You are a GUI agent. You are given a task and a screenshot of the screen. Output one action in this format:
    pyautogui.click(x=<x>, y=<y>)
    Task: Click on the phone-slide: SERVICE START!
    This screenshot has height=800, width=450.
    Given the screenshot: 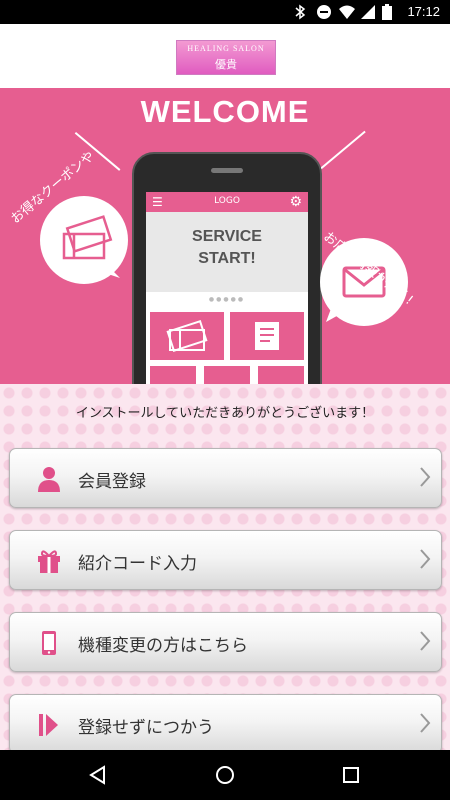 What is the action you would take?
    pyautogui.click(x=227, y=252)
    